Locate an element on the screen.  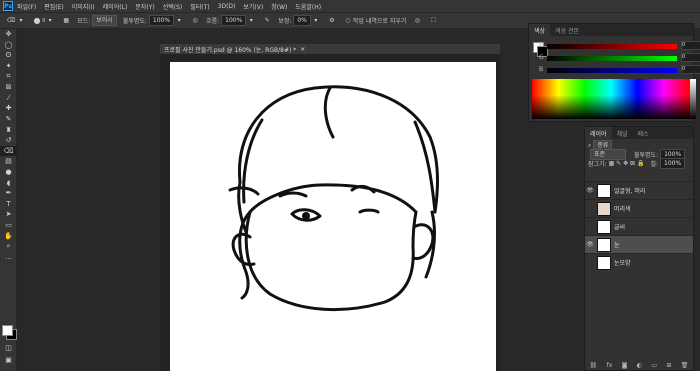
opacity-label: 불투명도: is located at coordinates (134, 21).